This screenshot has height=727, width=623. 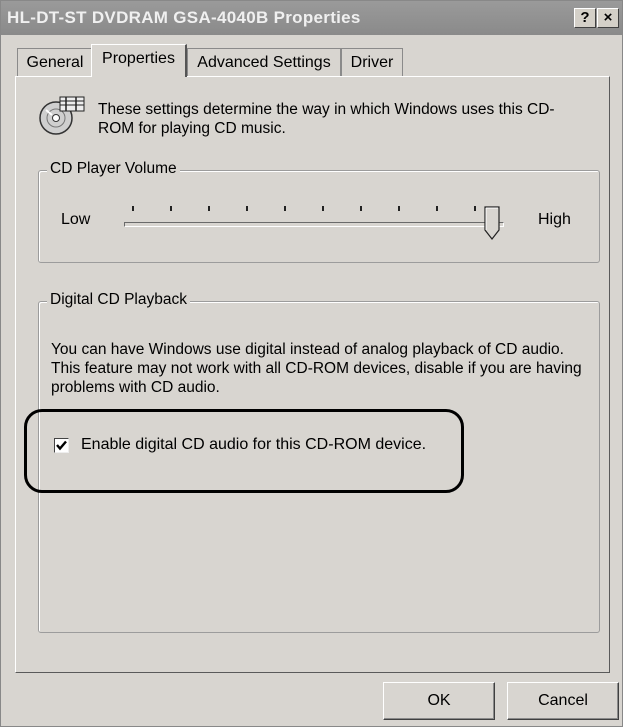 I want to click on tab-properties: Properties, so click(x=139, y=60).